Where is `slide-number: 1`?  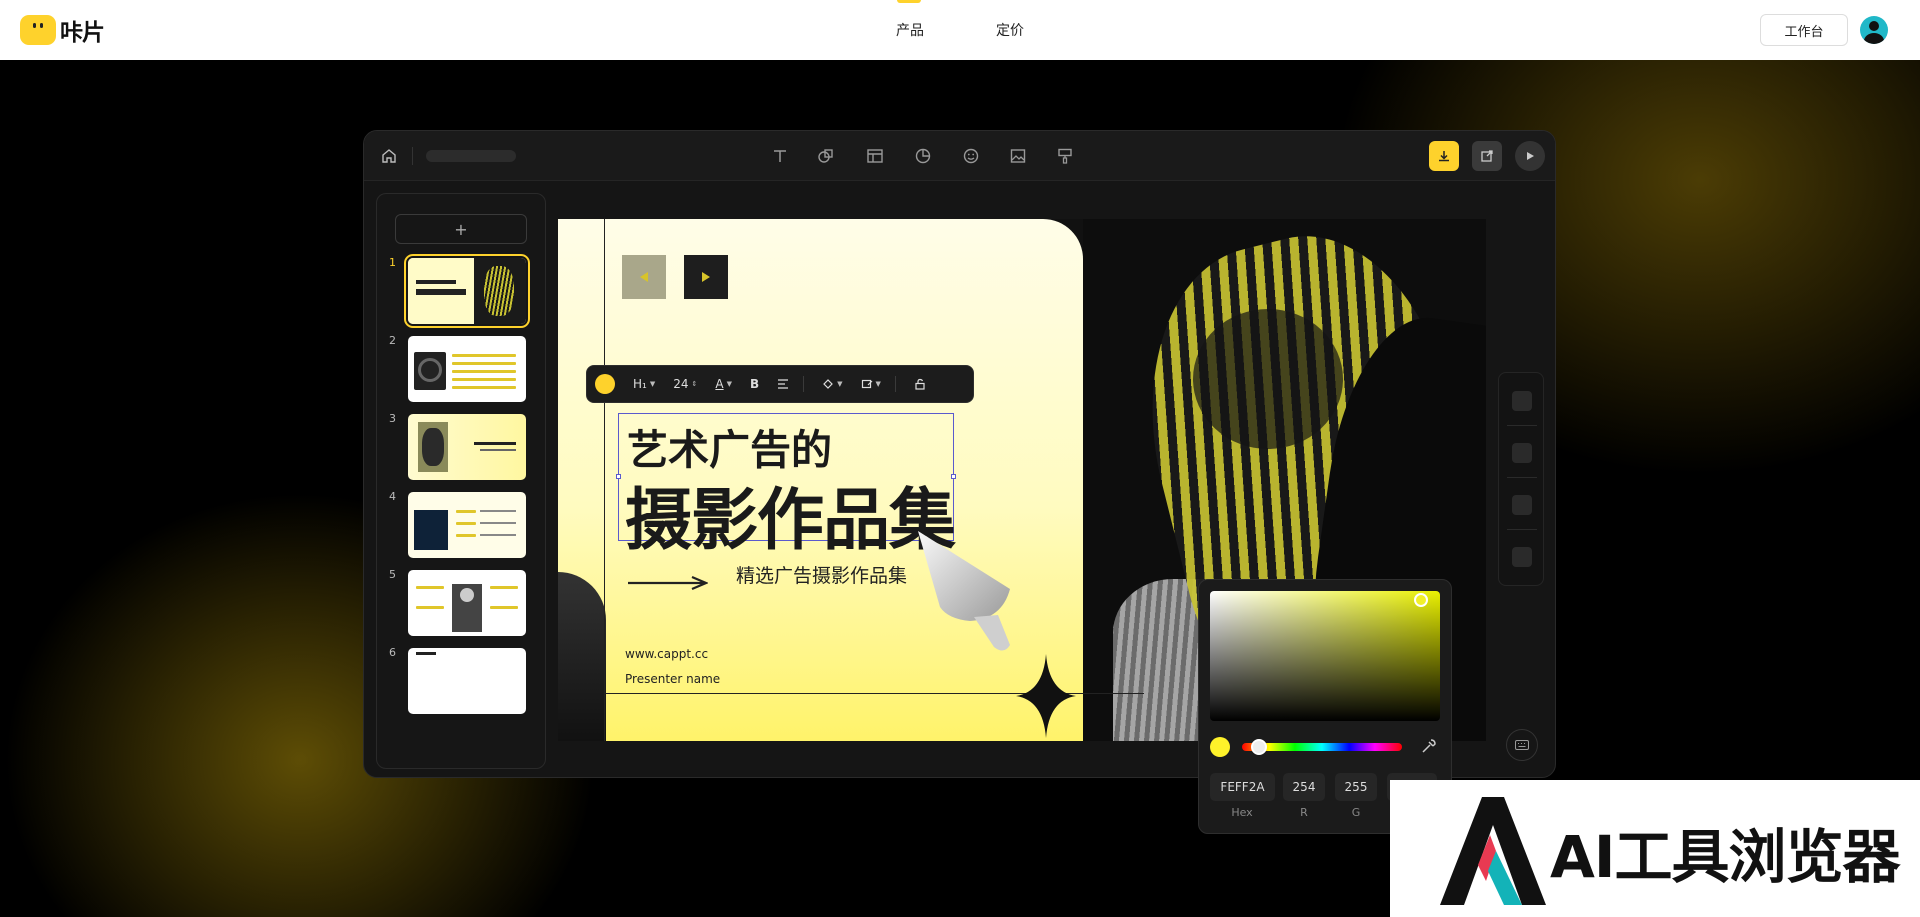 slide-number: 1 is located at coordinates (392, 262).